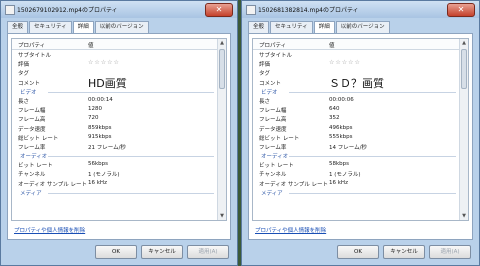 This screenshot has height=266, width=480. I want to click on title-bar: 1502679102912.mp4のプロパティ ✕, so click(119, 9).